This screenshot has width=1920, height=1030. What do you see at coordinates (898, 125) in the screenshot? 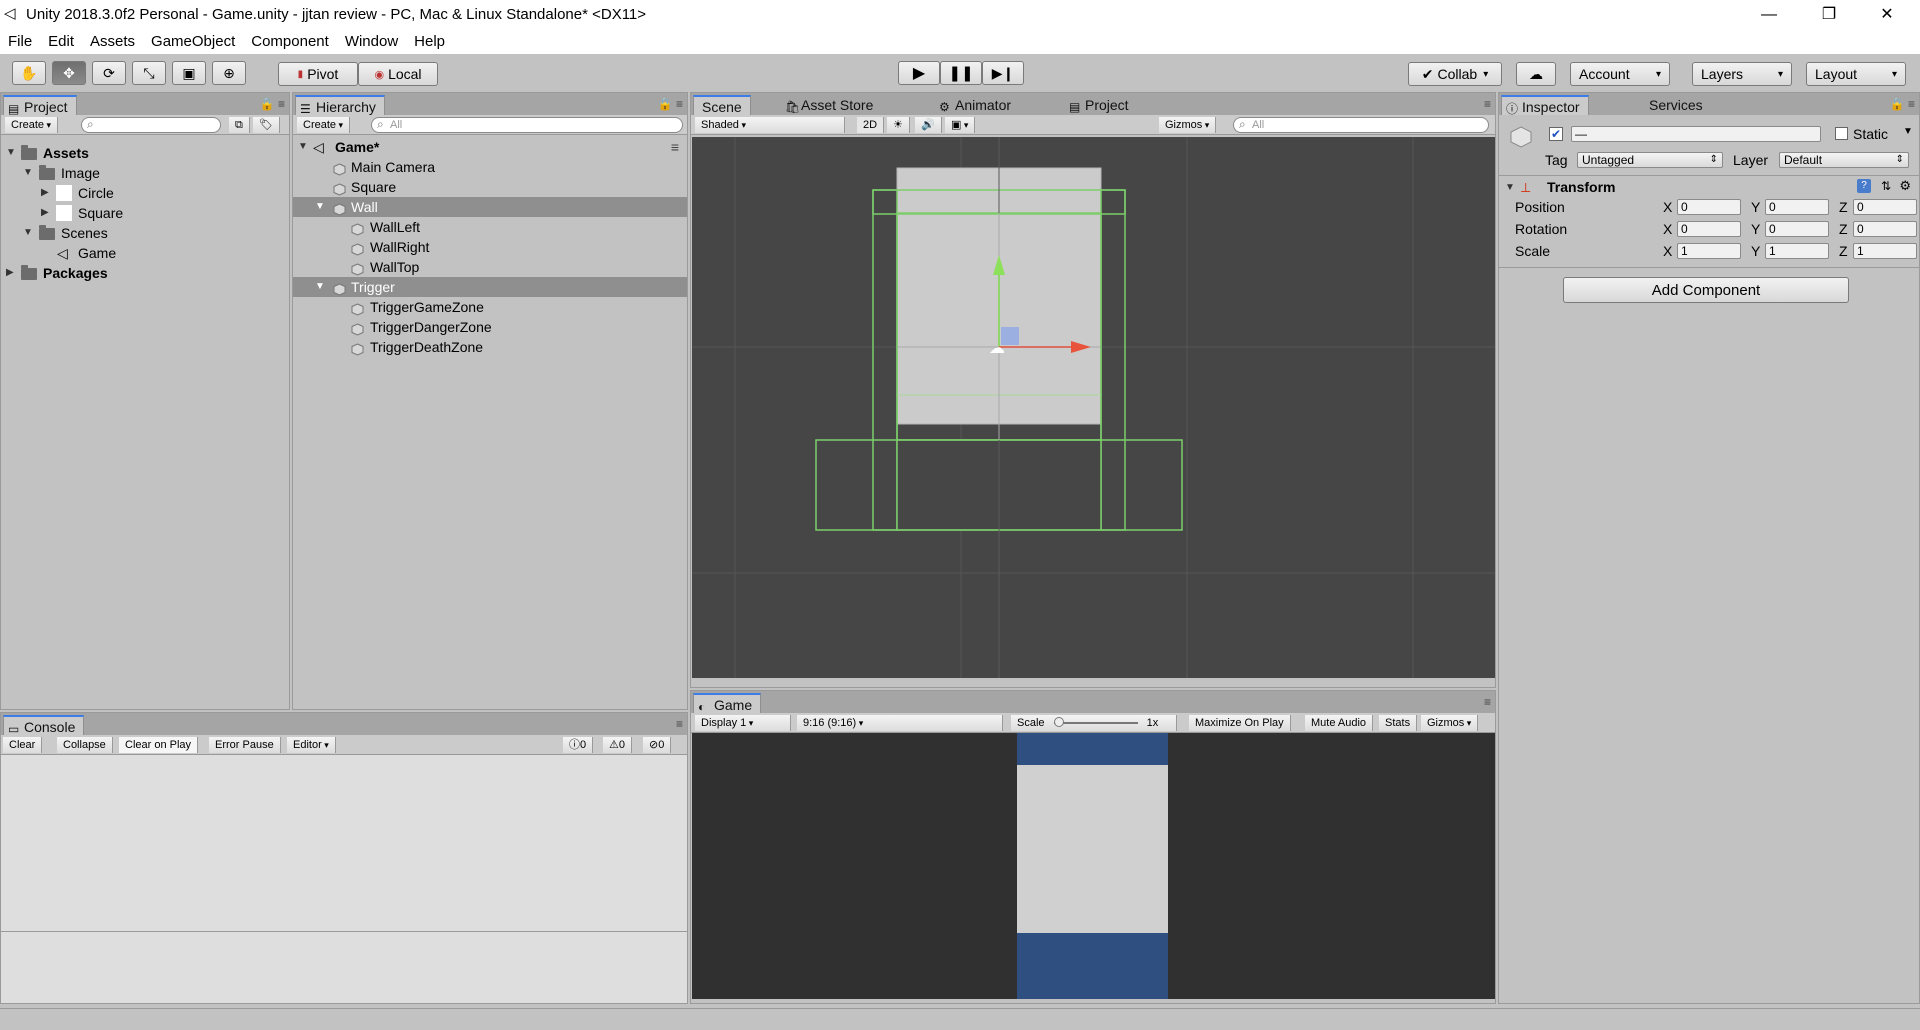
I see `lighting-toggle-icon: ☀` at bounding box center [898, 125].